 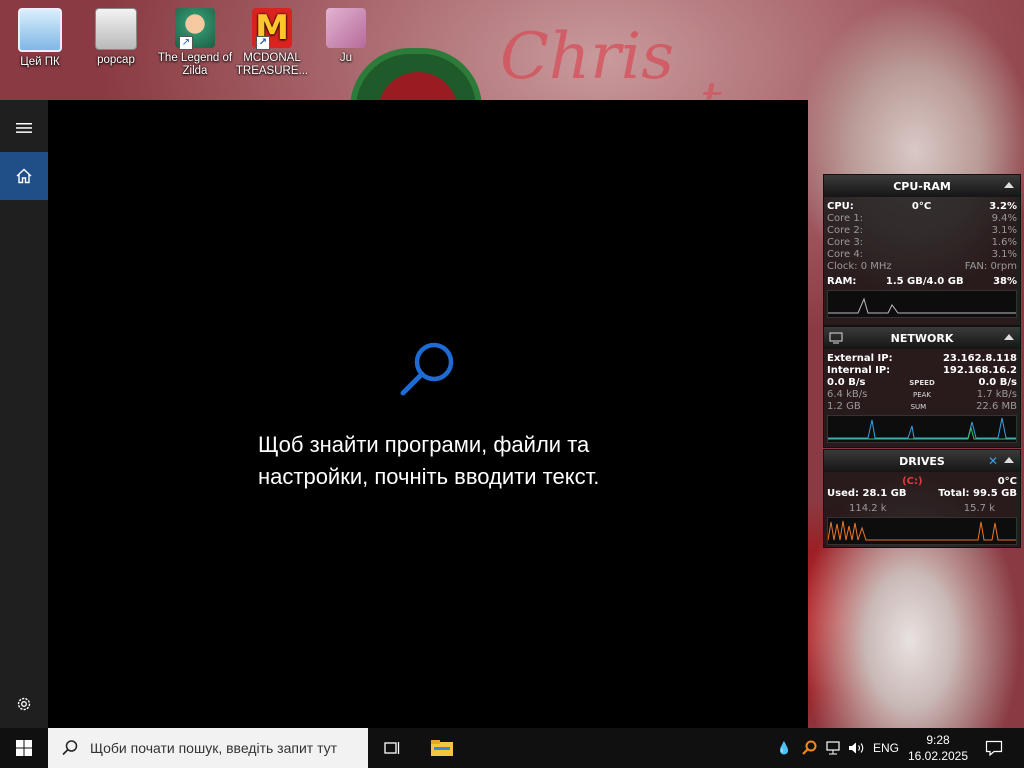 What do you see at coordinates (836, 338) in the screenshot?
I see `monitor-icon` at bounding box center [836, 338].